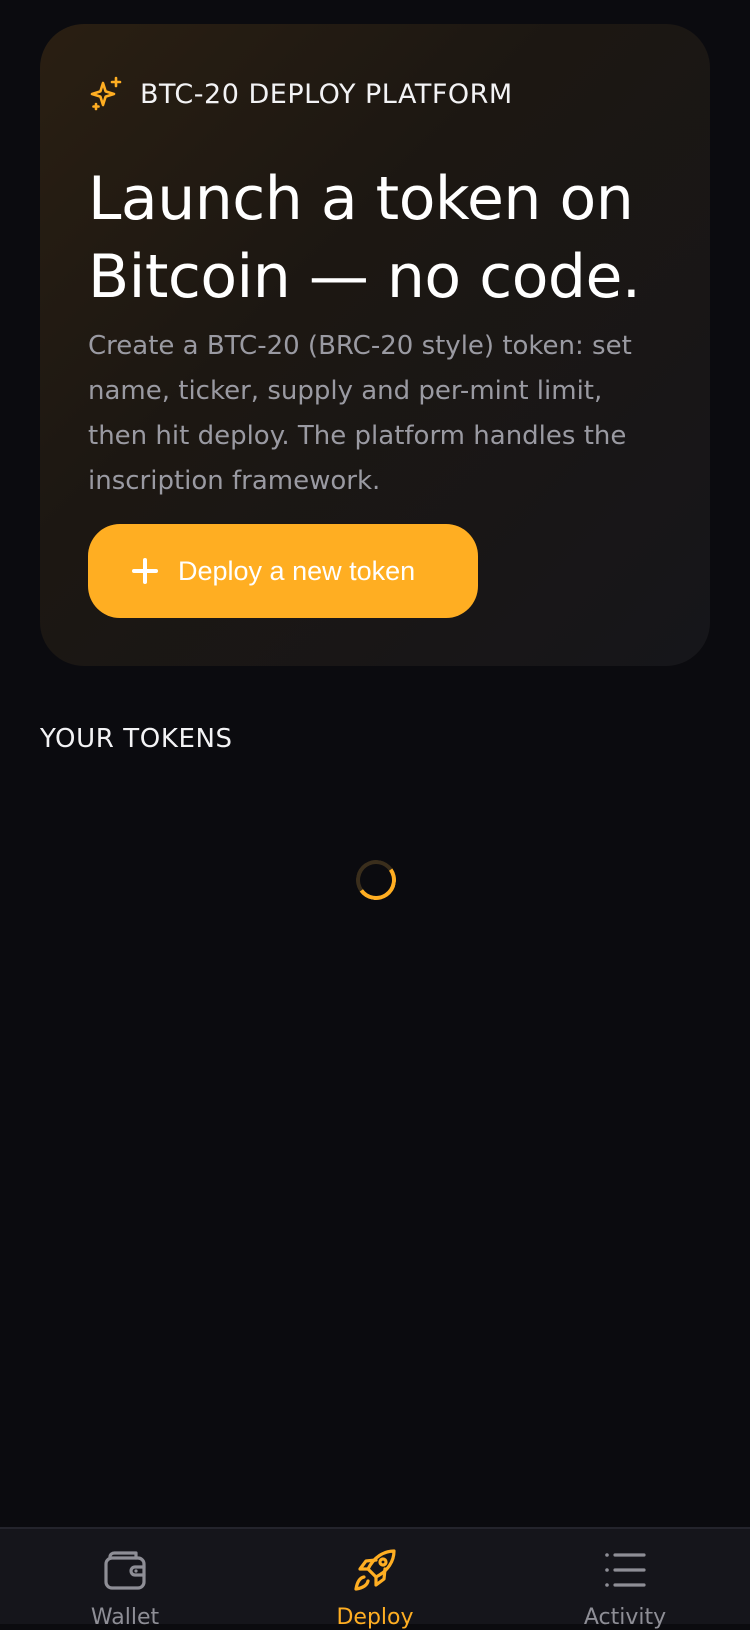 The width and height of the screenshot is (750, 1630). I want to click on tab-deploy: Deploy, so click(375, 1579).